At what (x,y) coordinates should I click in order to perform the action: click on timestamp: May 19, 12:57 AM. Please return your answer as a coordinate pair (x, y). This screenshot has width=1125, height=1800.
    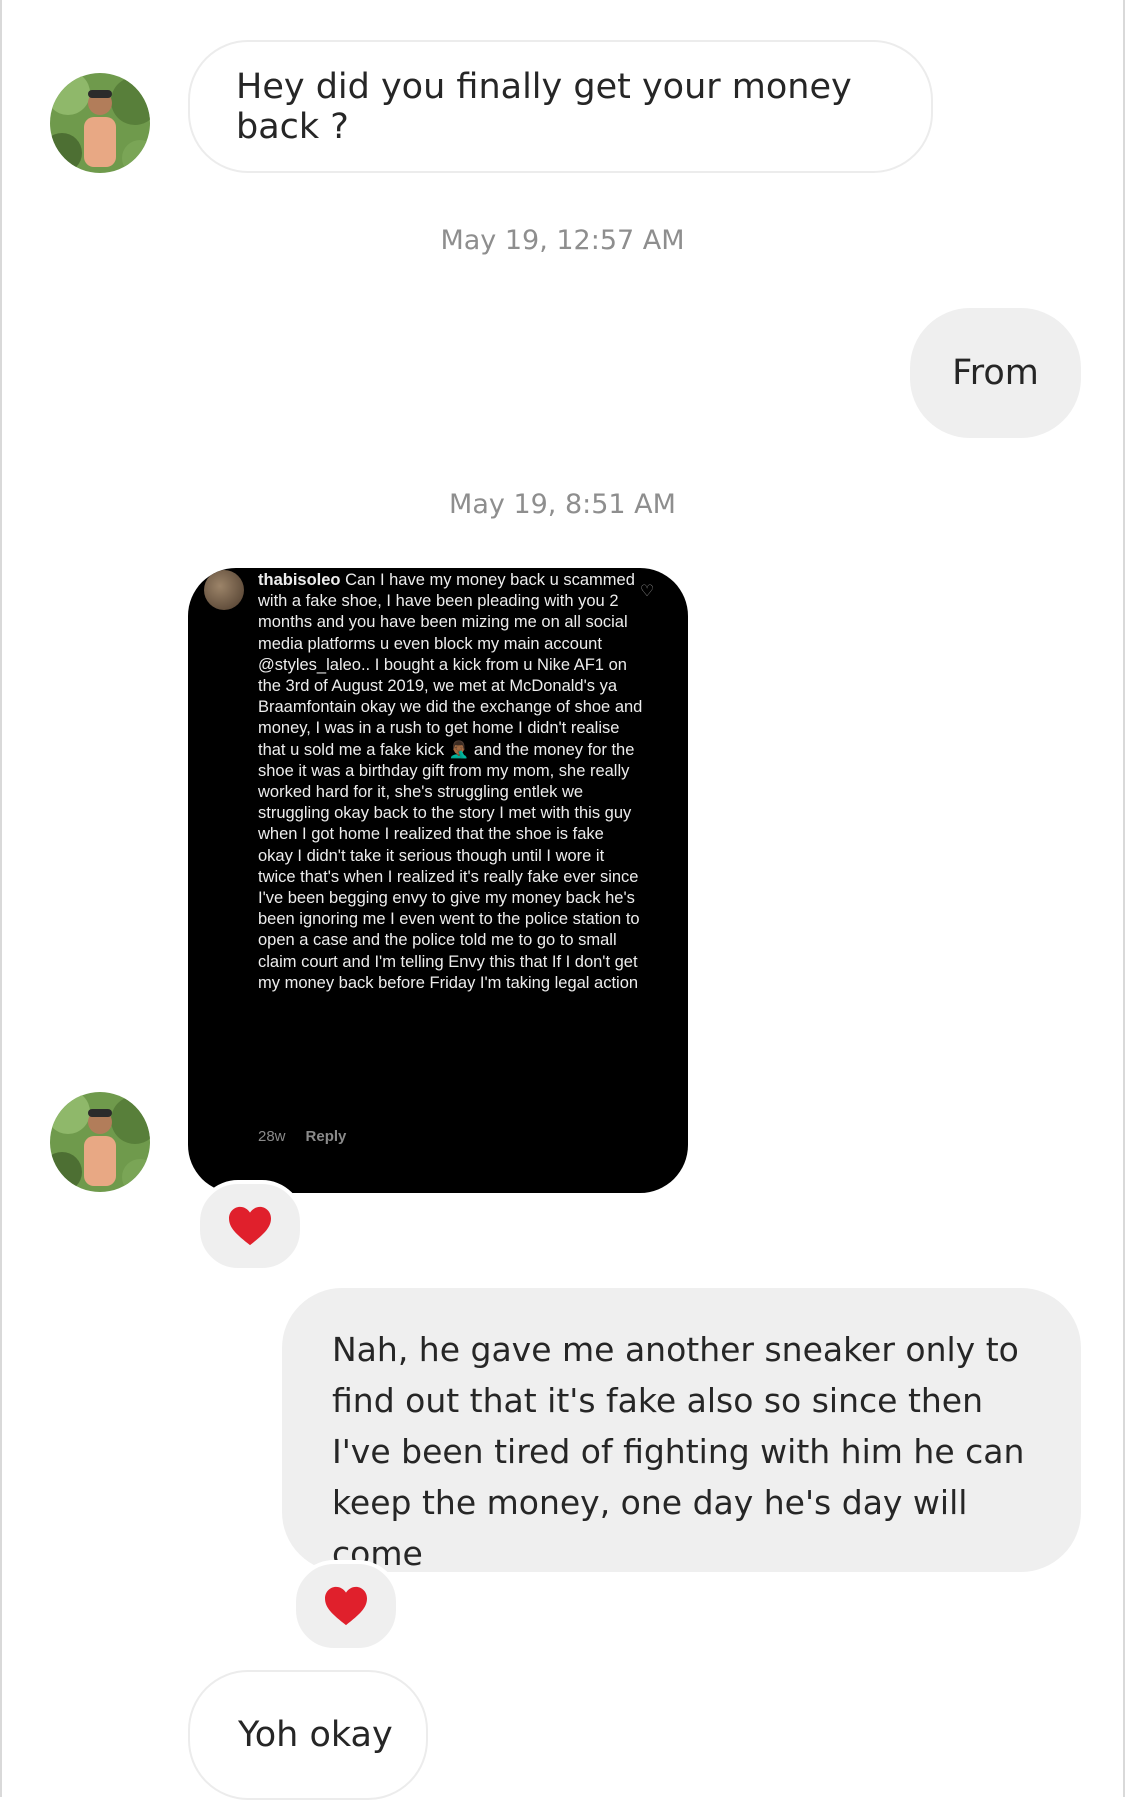
    Looking at the image, I should click on (562, 240).